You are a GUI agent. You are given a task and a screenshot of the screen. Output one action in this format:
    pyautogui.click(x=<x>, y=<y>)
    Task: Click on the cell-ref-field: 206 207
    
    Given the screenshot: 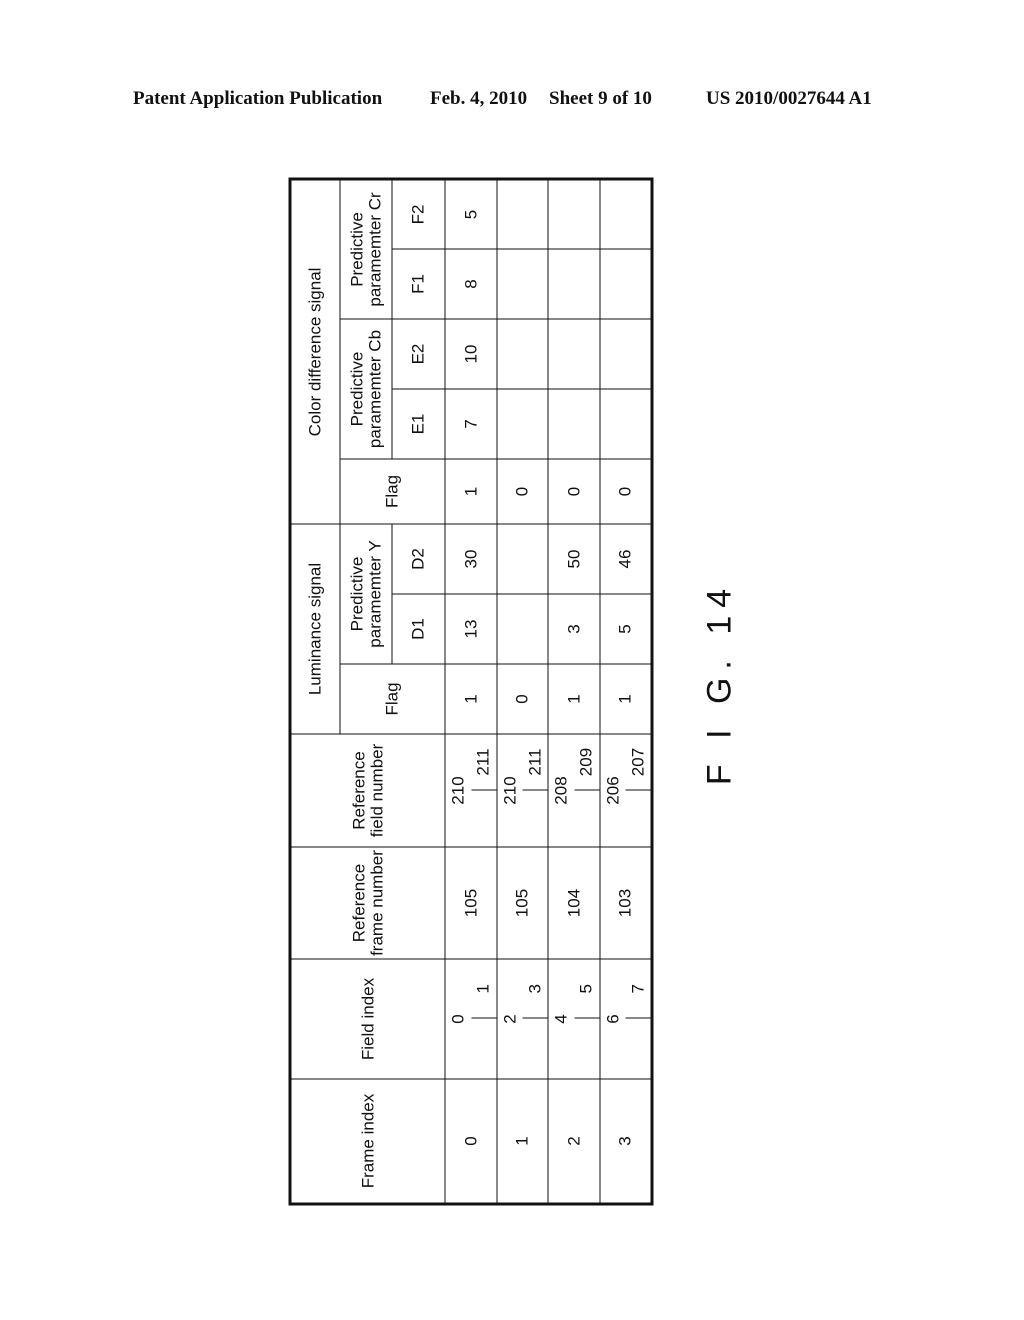 What is the action you would take?
    pyautogui.click(x=625, y=790)
    